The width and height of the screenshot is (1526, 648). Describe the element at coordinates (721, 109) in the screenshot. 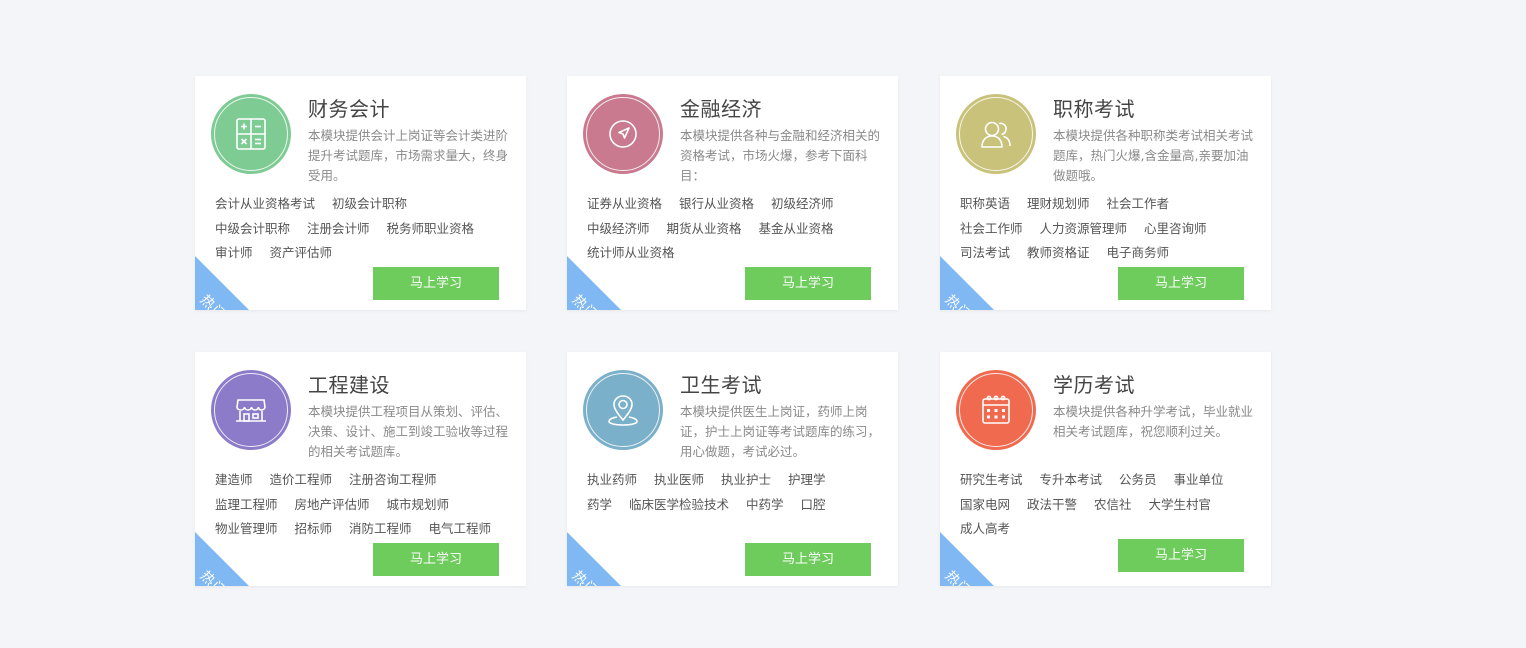

I see `card-title: 金融经济` at that location.